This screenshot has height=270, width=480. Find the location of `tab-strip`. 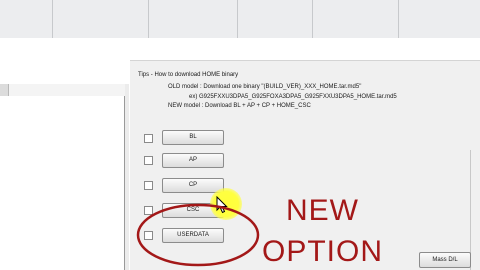

tab-strip is located at coordinates (240, 19).